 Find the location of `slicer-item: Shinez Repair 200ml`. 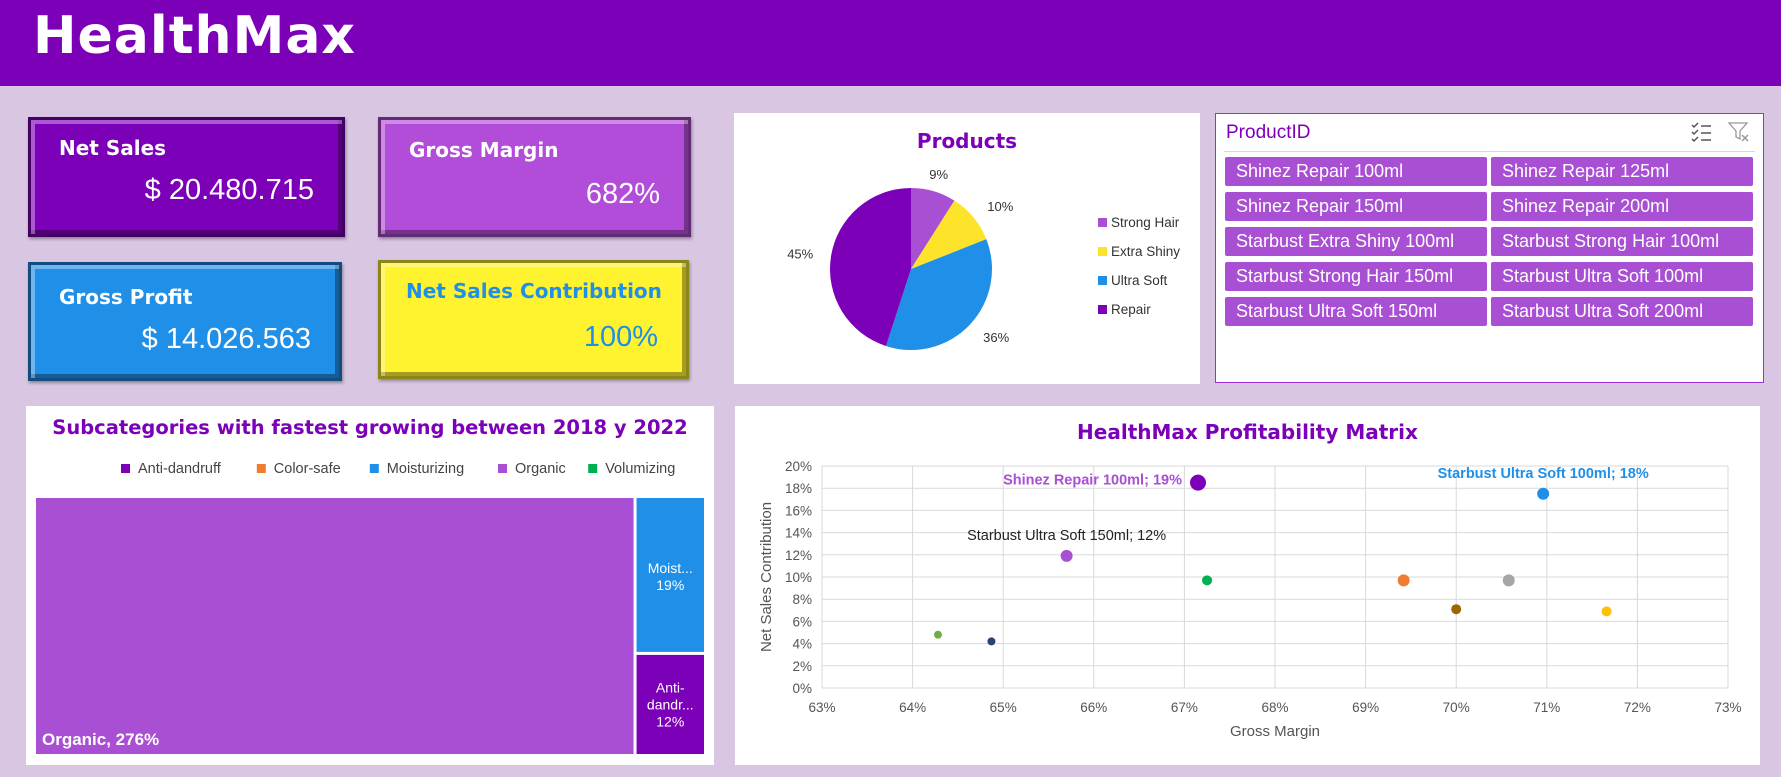

slicer-item: Shinez Repair 200ml is located at coordinates (1622, 206).